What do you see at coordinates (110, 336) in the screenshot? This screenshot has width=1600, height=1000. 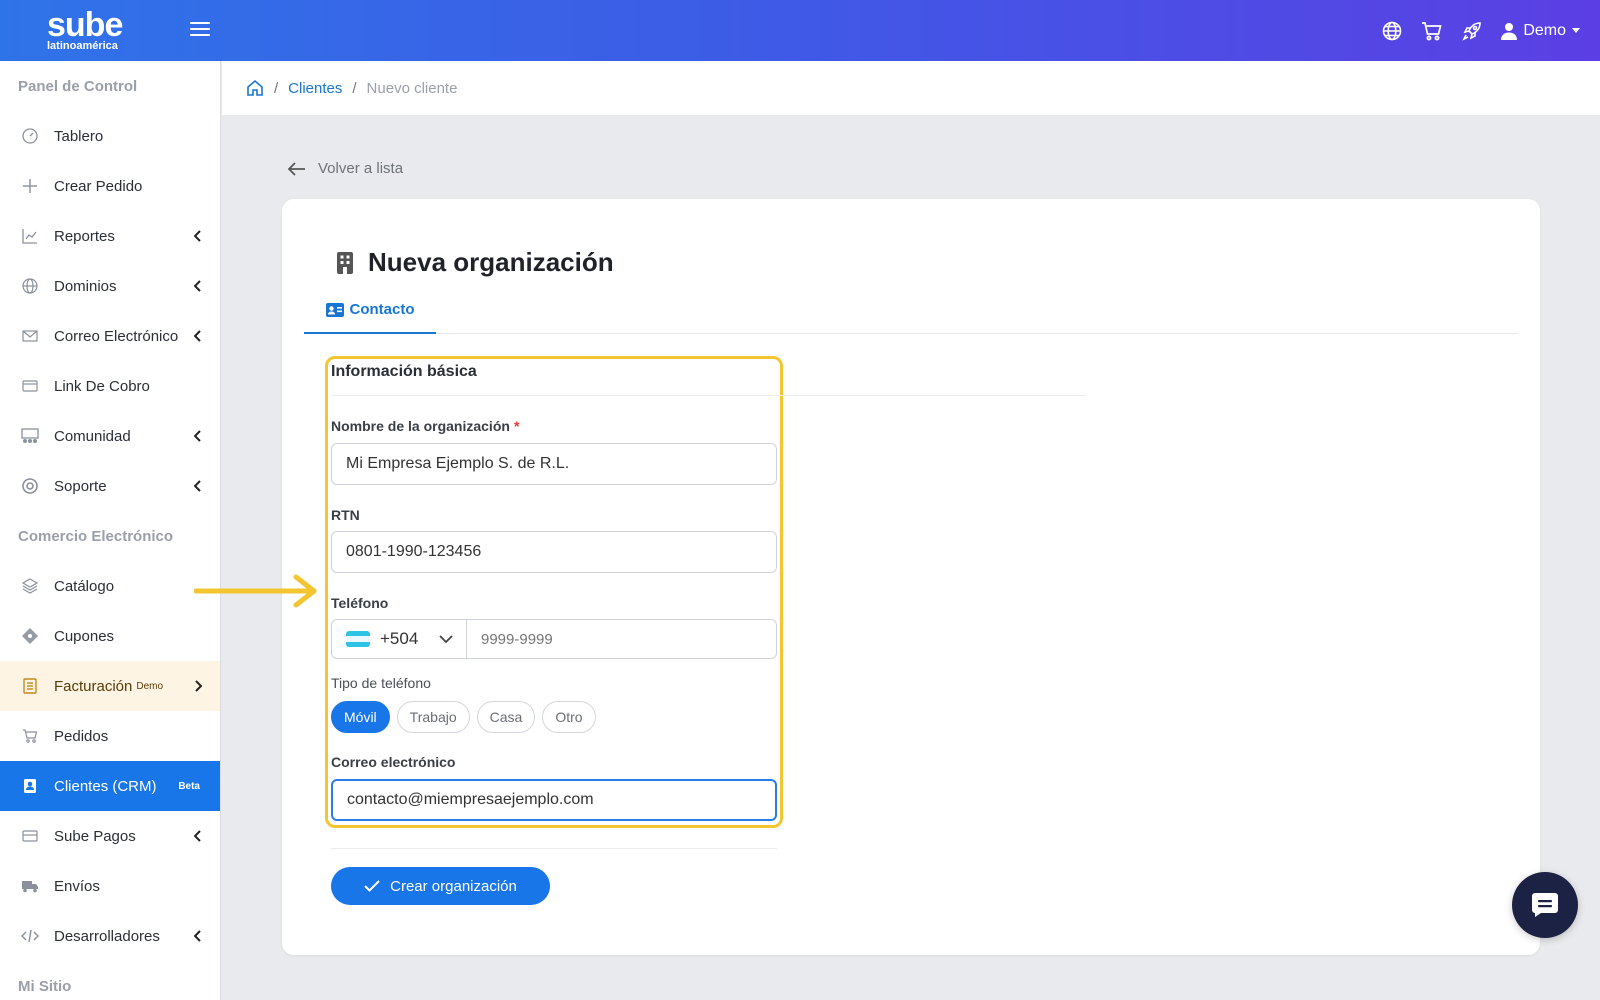 I see `sidebar-item-correo: Correo Electrónico` at bounding box center [110, 336].